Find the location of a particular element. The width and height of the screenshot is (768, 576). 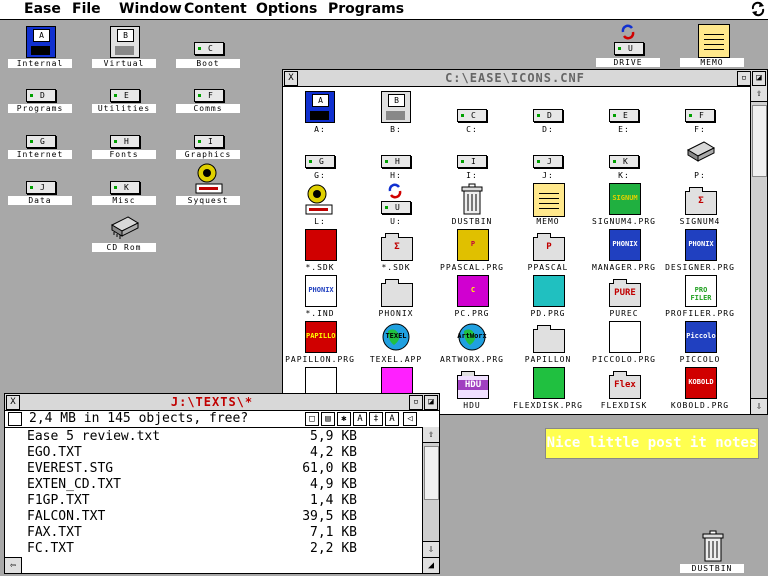

icon-p-drive: P: is located at coordinates (700, 159).